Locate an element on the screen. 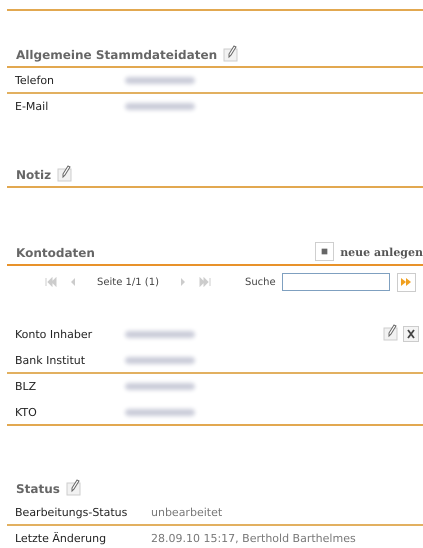 The width and height of the screenshot is (423, 548). field-label: BLZ is located at coordinates (26, 386).